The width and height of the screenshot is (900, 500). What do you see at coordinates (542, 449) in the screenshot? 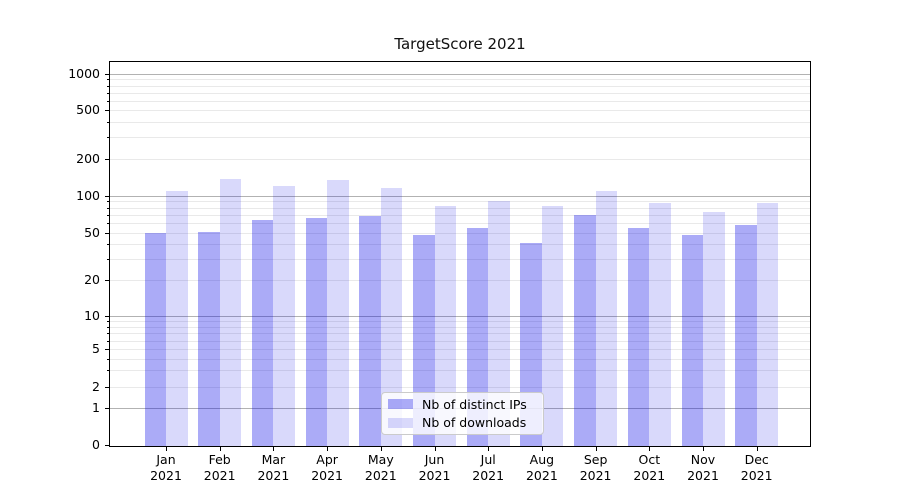
I see `x-tick-mark-aug` at bounding box center [542, 449].